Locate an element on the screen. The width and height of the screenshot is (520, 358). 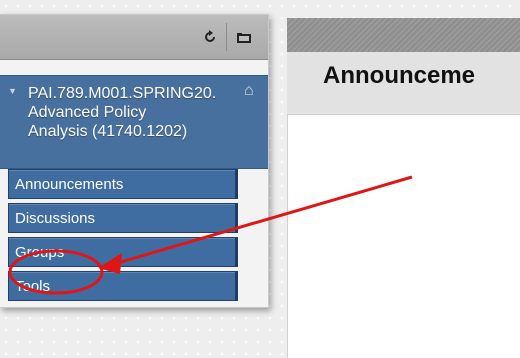
course-title-line-1: PAI.789.M001.SPRING20. is located at coordinates (122, 93).